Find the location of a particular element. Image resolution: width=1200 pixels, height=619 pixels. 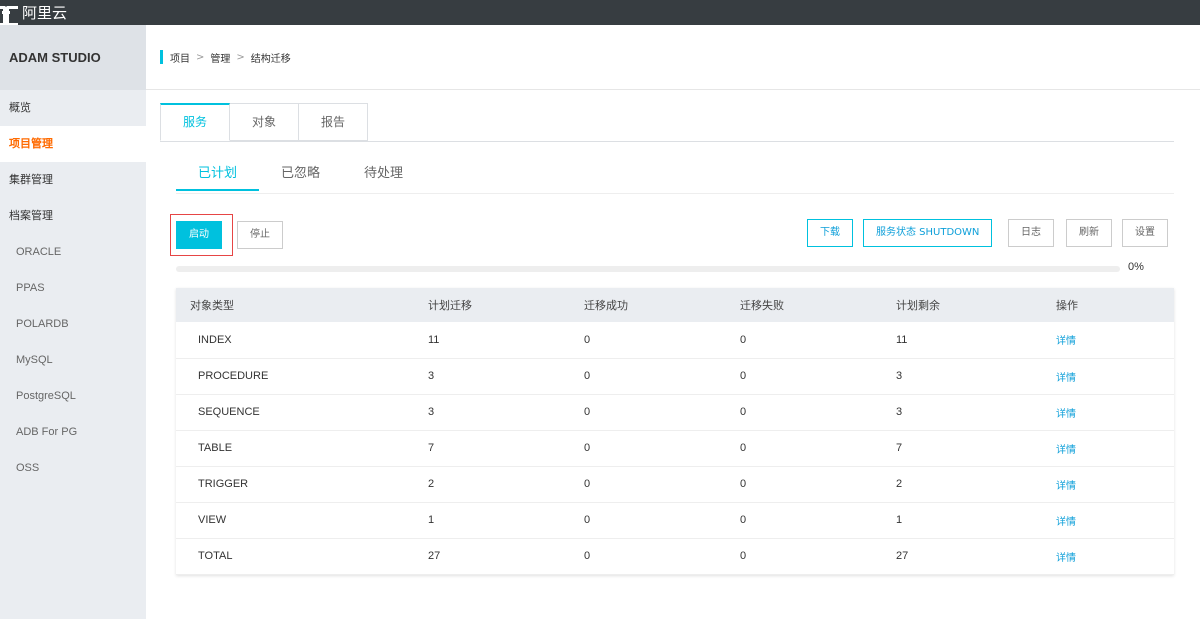

brand-title: ADAM STUDIO is located at coordinates (73, 57).